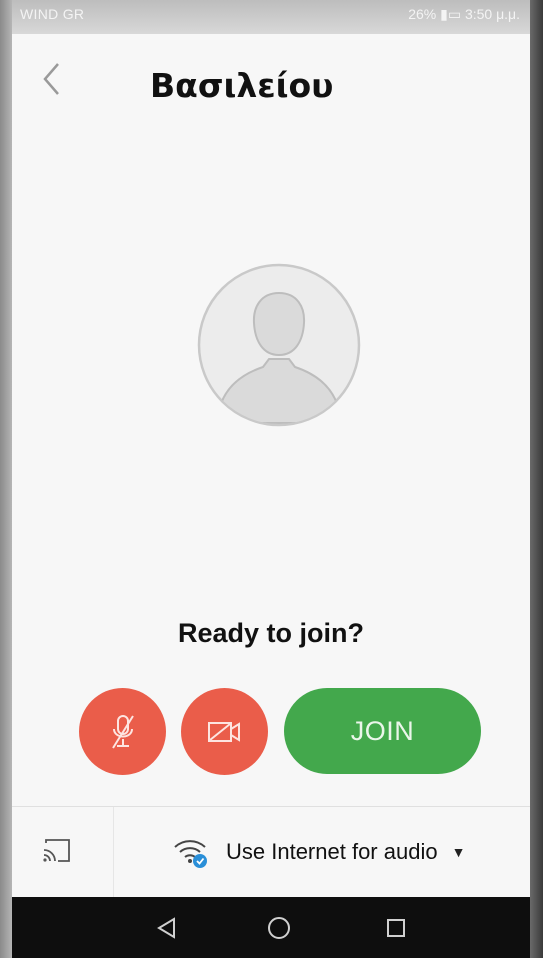  I want to click on stop-video-button, so click(224, 731).